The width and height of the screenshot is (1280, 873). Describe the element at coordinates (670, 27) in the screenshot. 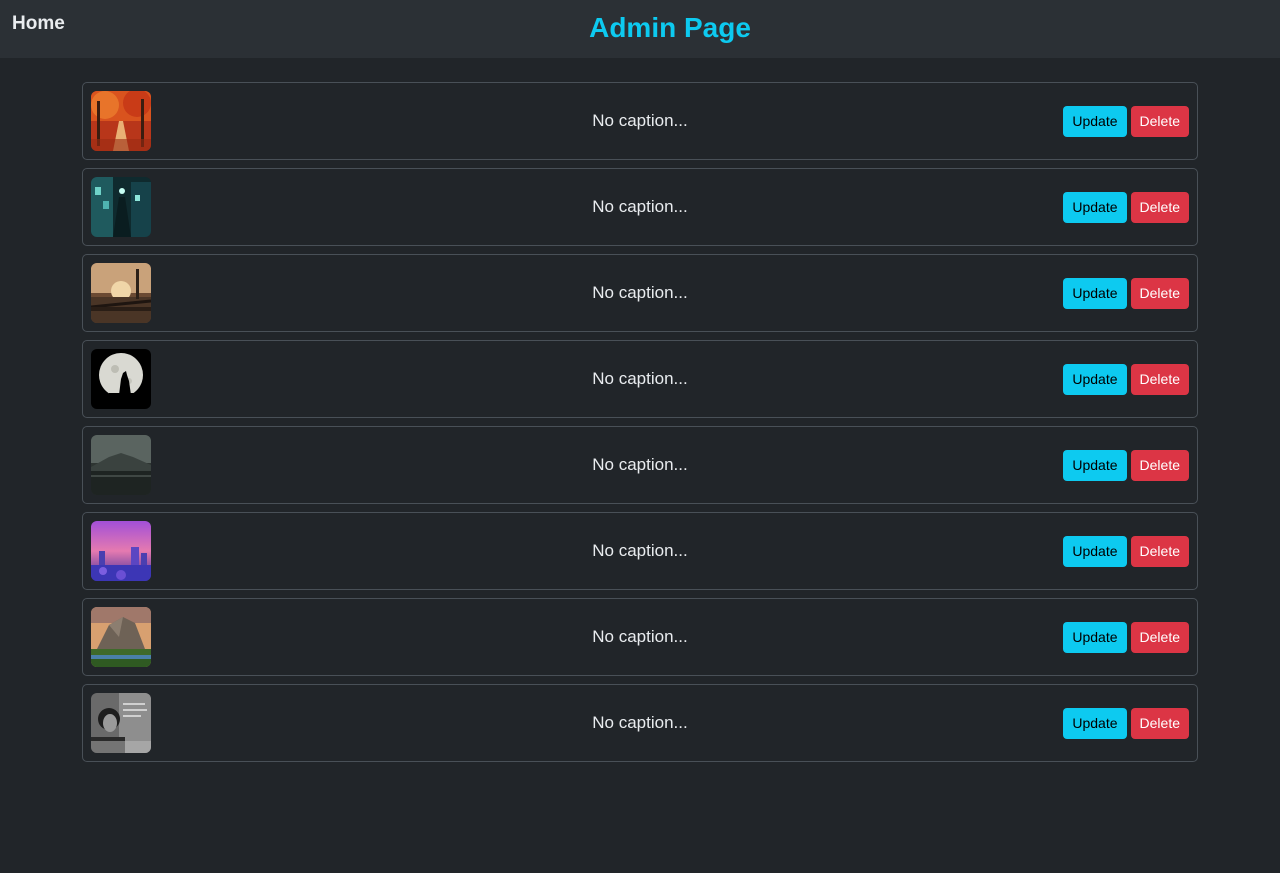

I see `page-title: Admin Page` at that location.